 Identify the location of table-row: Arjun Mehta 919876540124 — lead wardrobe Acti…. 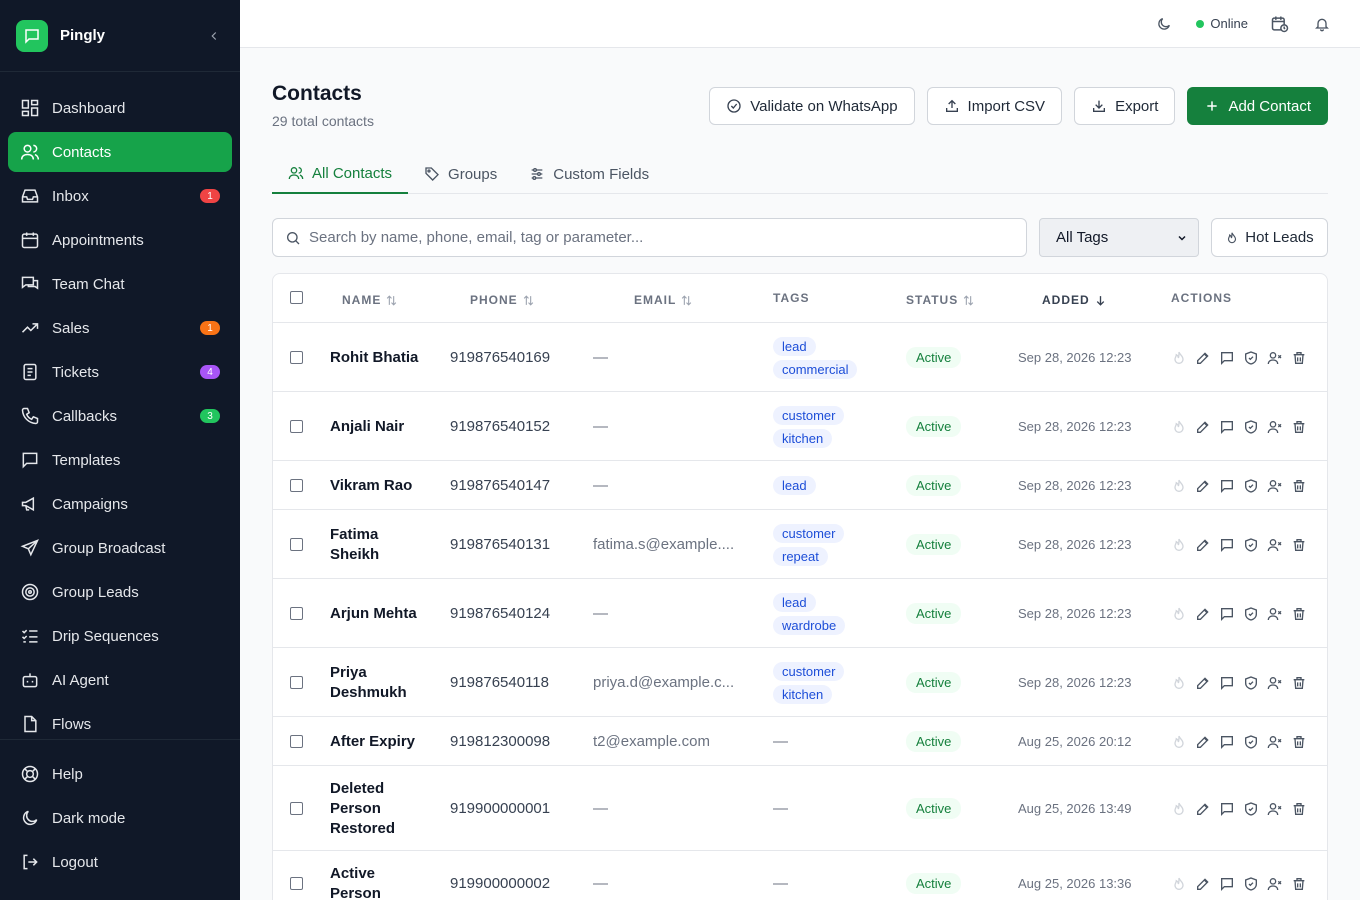
(800, 613).